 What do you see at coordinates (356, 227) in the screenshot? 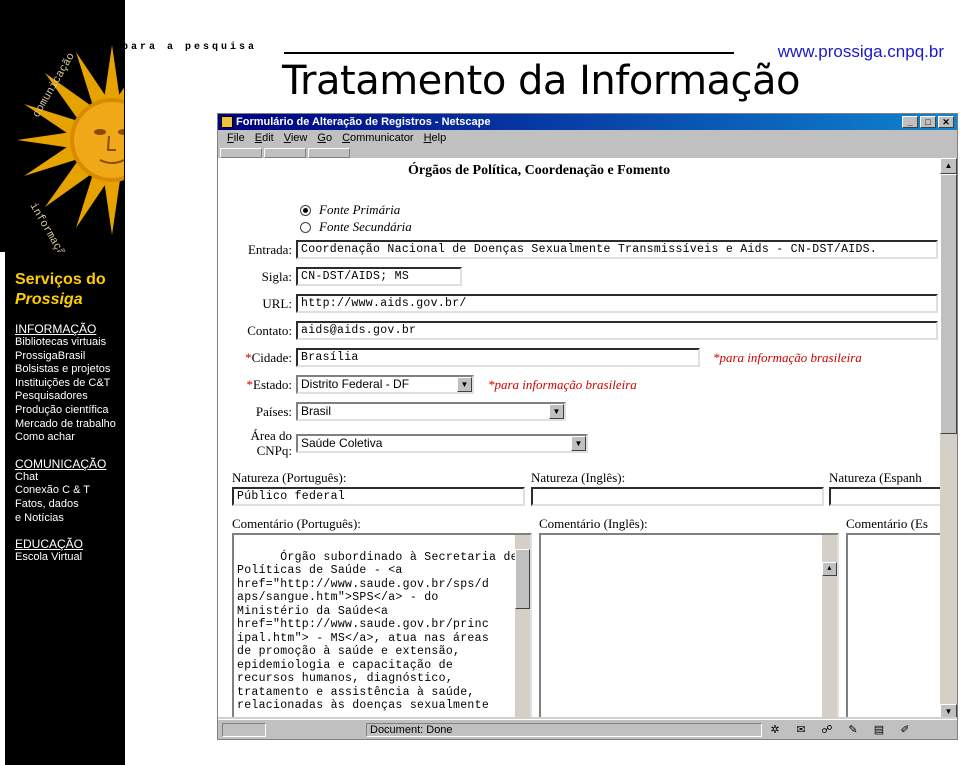
I see `radio-fonte-secundaria: Fonte Secundária` at bounding box center [356, 227].